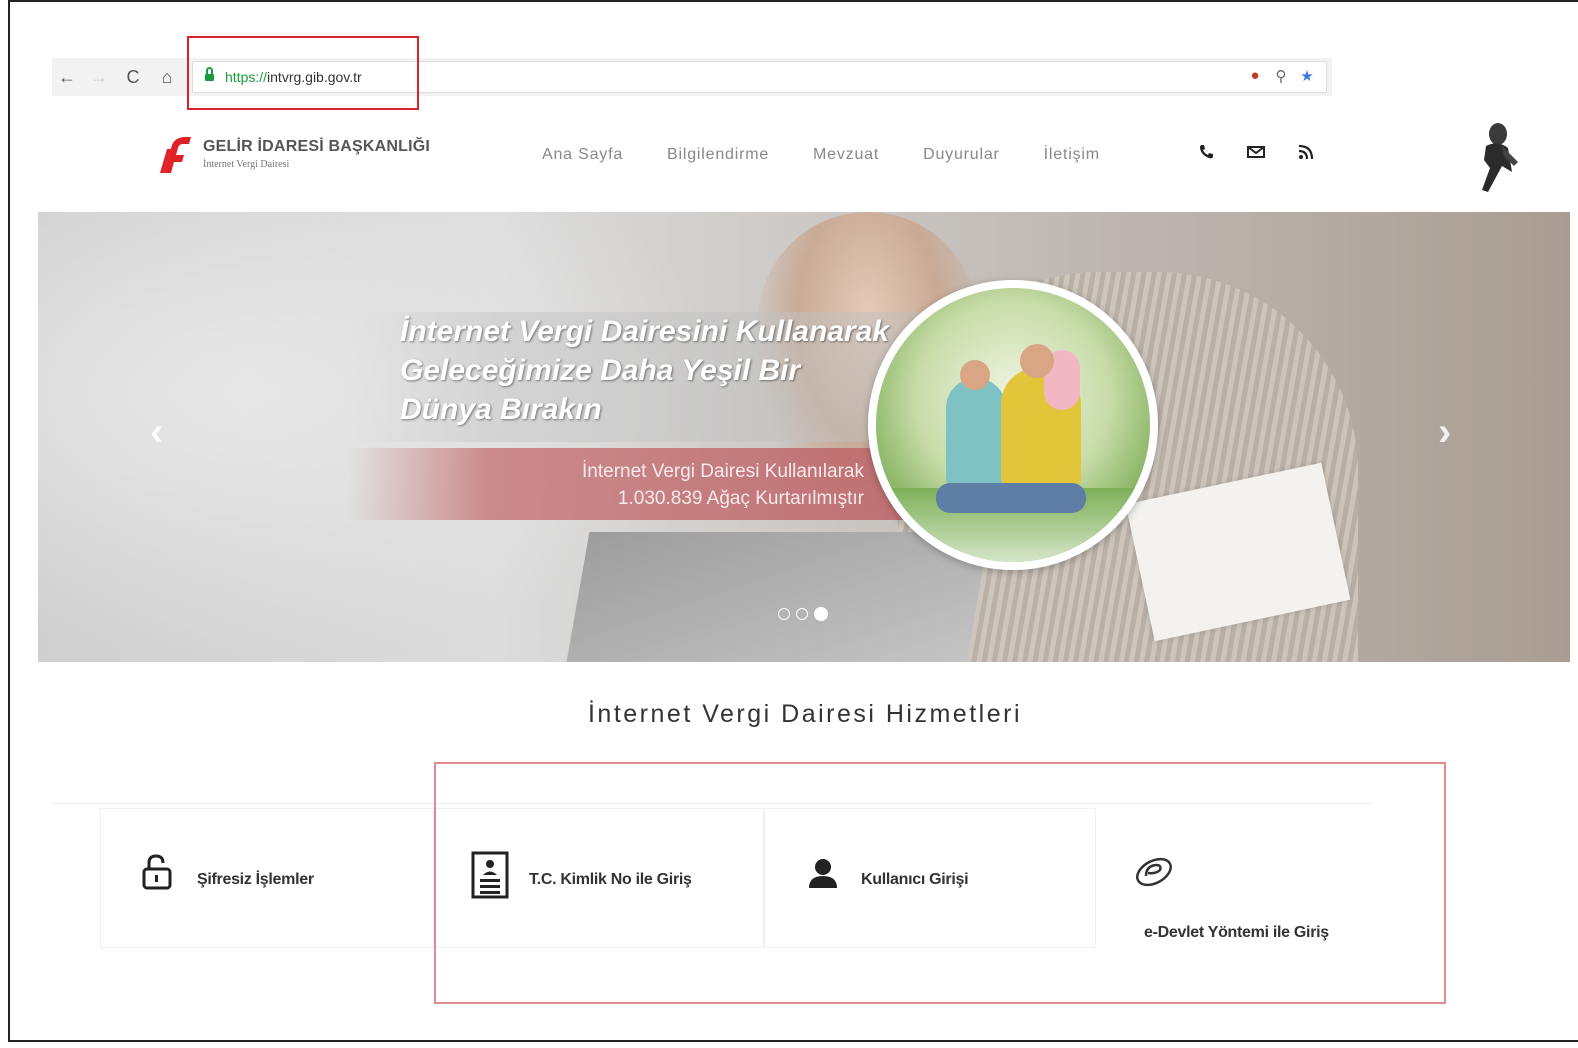 This screenshot has width=1578, height=1048. Describe the element at coordinates (67, 77) in the screenshot. I see `back-arrow-icon: ←` at that location.